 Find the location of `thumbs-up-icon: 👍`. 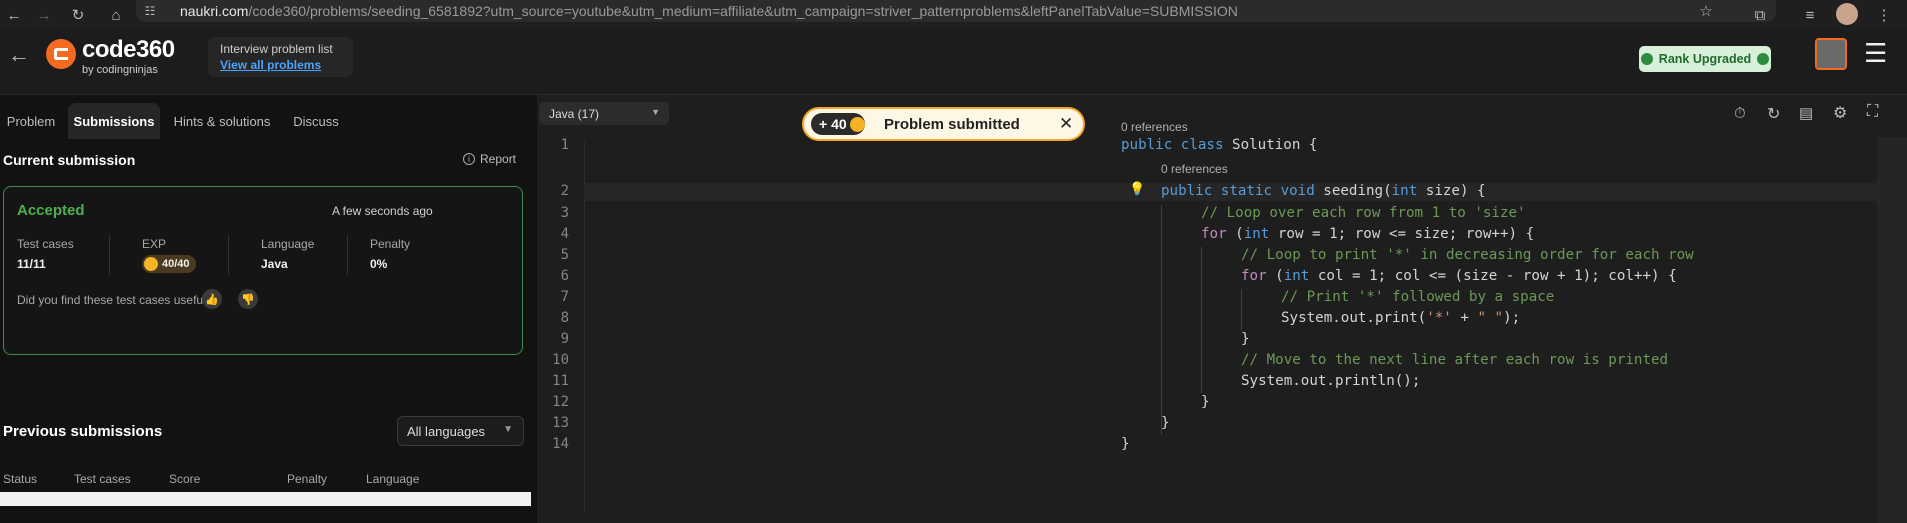

thumbs-up-icon: 👍 is located at coordinates (212, 299).